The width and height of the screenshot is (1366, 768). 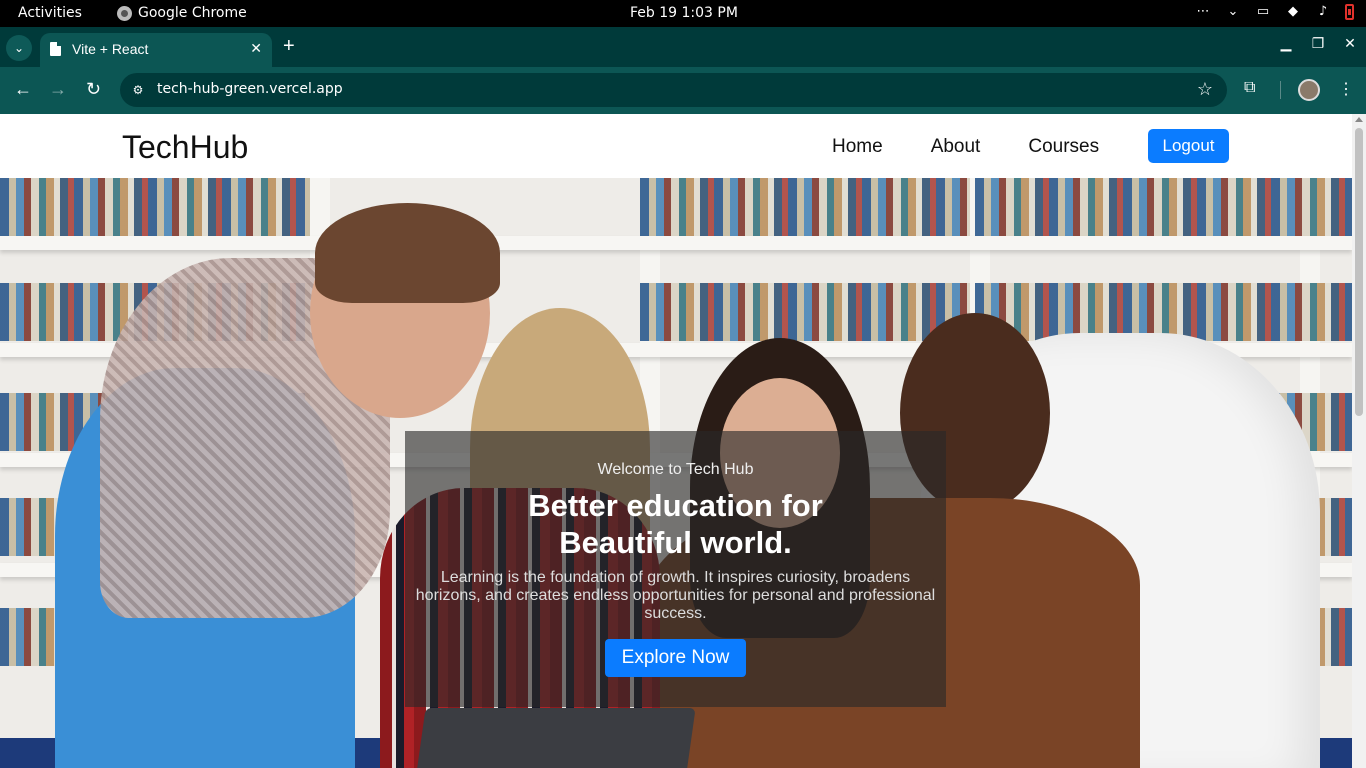 What do you see at coordinates (192, 13) in the screenshot?
I see `app-name-label: Google Chrome` at bounding box center [192, 13].